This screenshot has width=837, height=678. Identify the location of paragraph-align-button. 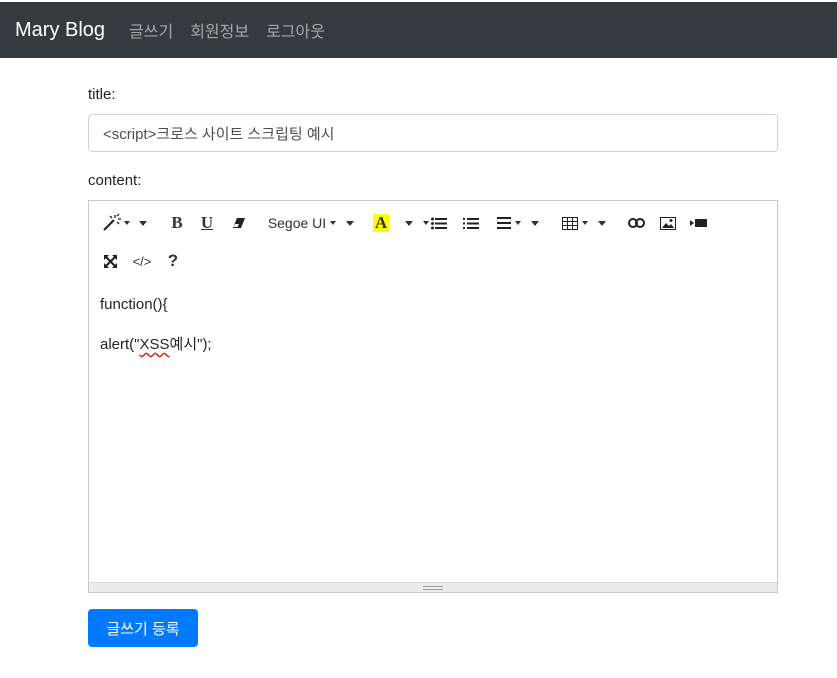
(518, 223).